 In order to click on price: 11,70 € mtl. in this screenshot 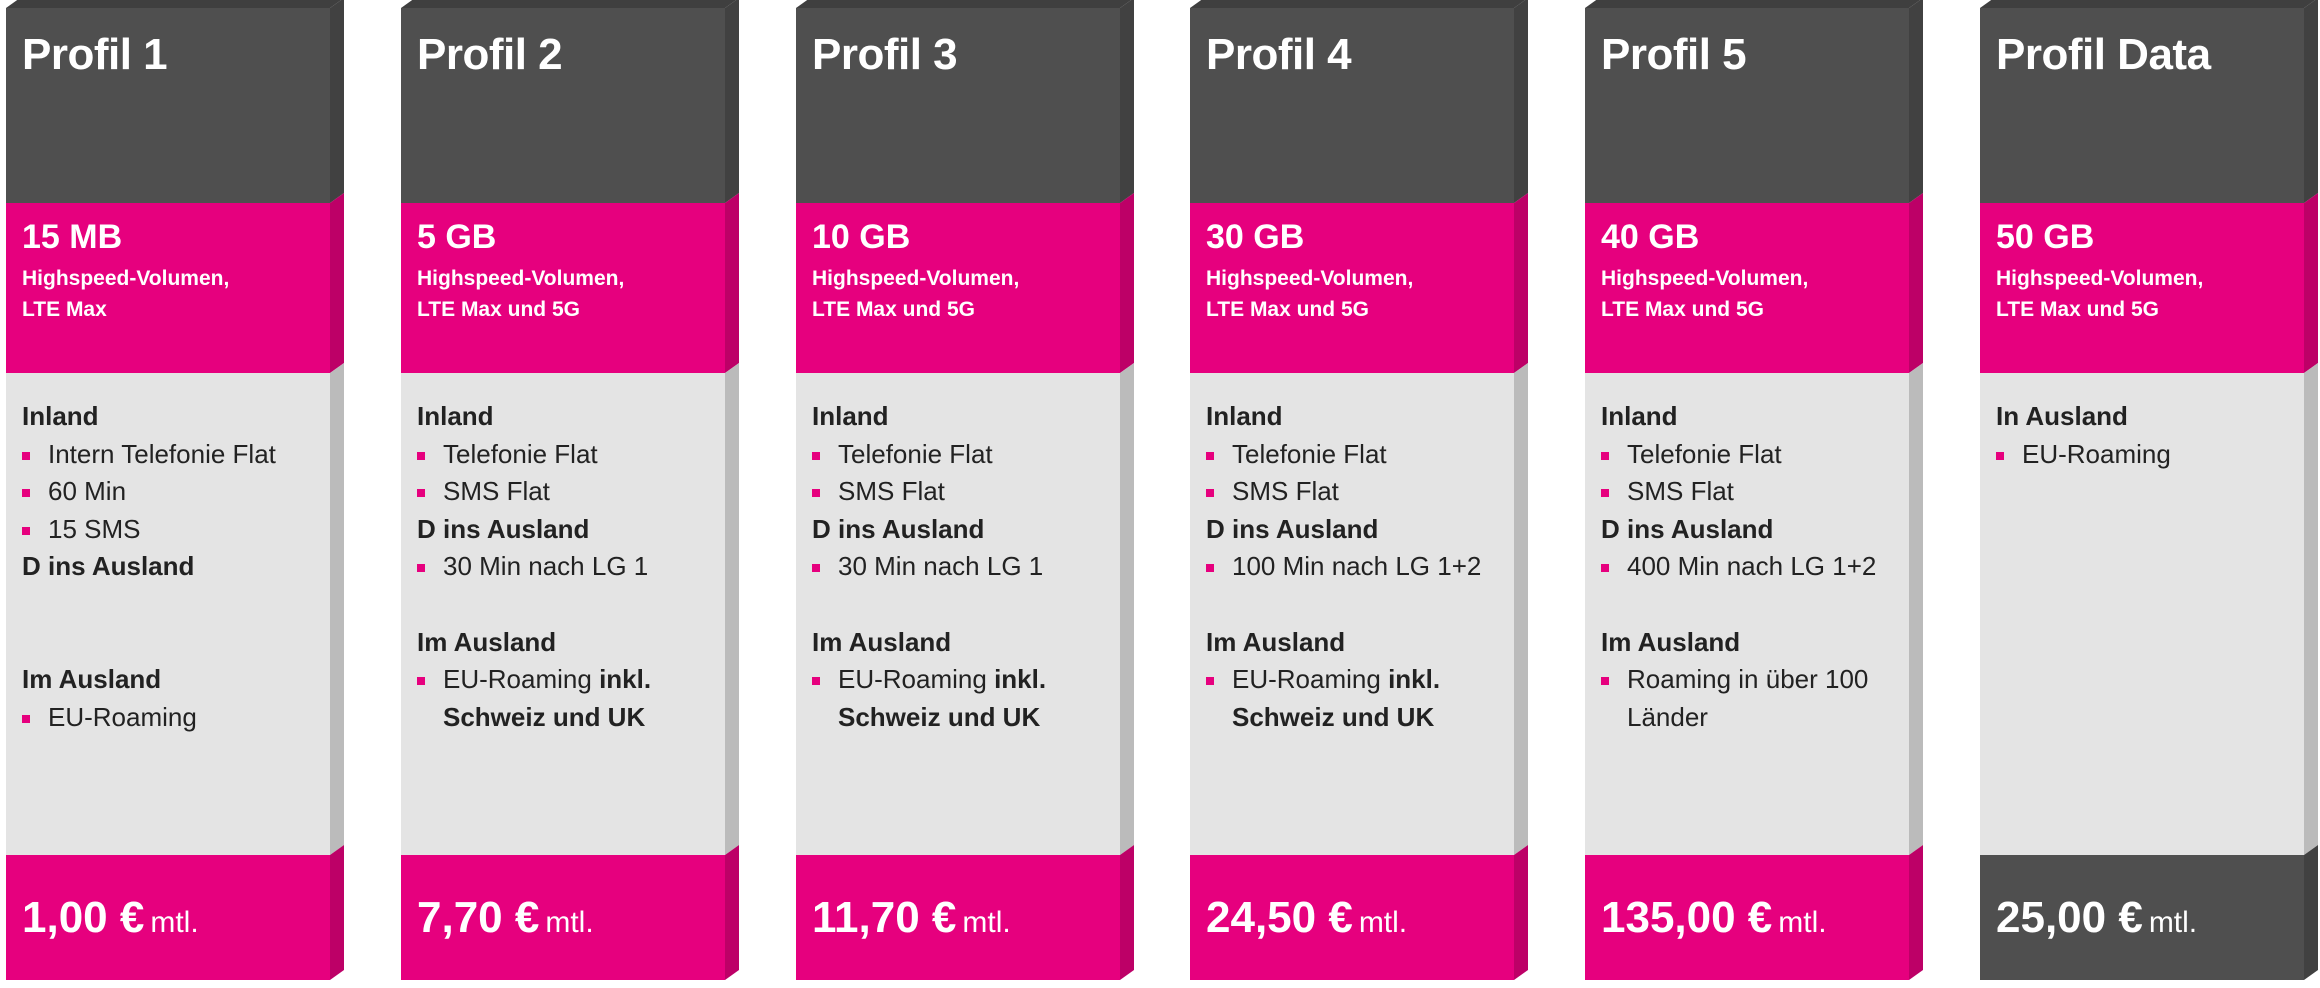, I will do `click(911, 918)`.